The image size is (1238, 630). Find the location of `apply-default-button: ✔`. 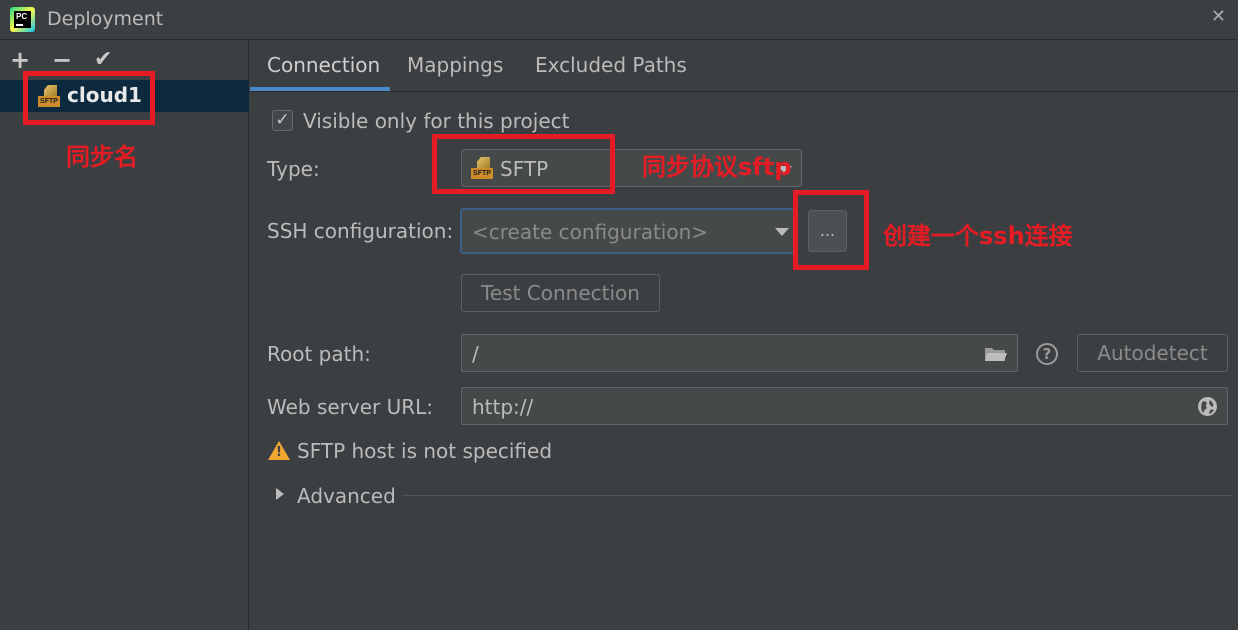

apply-default-button: ✔ is located at coordinates (103, 60).